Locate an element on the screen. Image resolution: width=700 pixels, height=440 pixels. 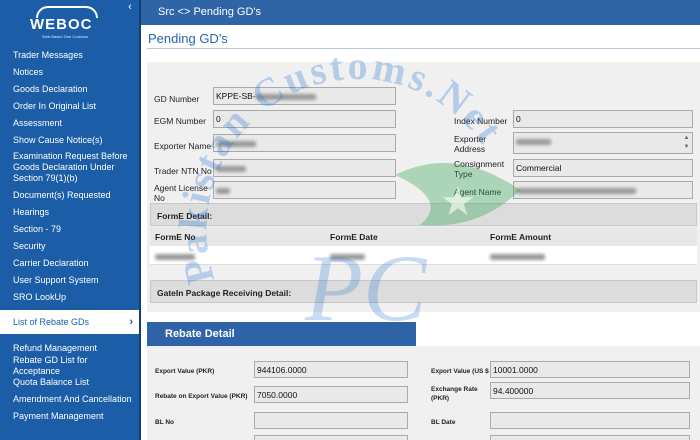
forme-amount-cell is located at coordinates (517, 256).